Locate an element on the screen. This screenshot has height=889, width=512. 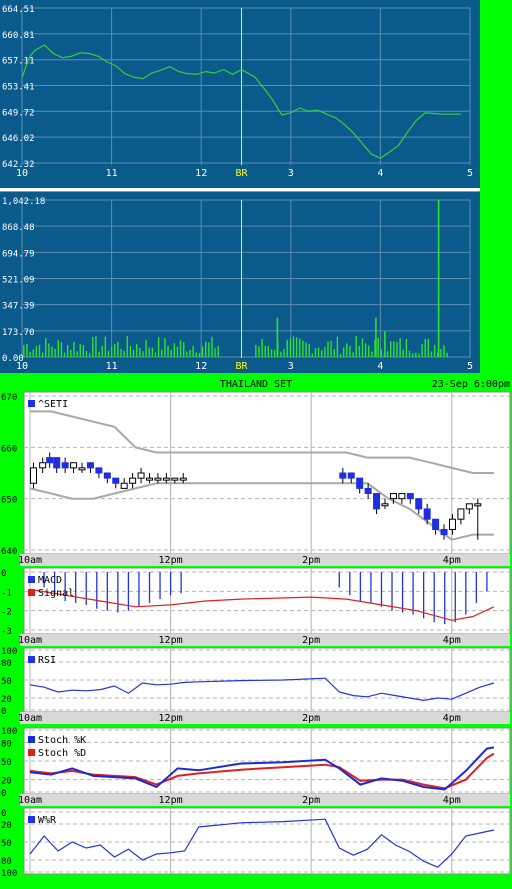
macd-panel: 10am 12pm 2pm 4pm 0 -1 -2 -3 MACD Signal is located at coordinates (256, 606).